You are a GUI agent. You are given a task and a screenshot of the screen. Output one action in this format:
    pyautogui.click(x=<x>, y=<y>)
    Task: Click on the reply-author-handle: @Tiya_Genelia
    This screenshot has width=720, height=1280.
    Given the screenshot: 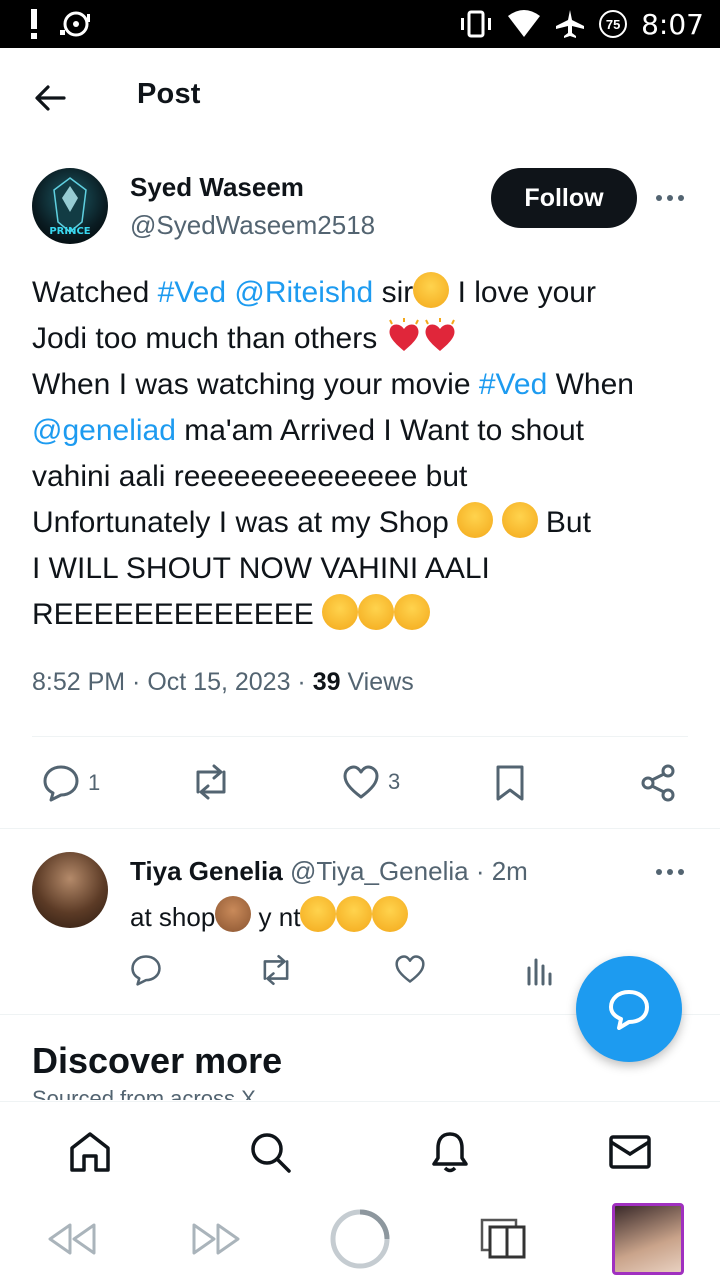 What is the action you would take?
    pyautogui.click(x=379, y=871)
    